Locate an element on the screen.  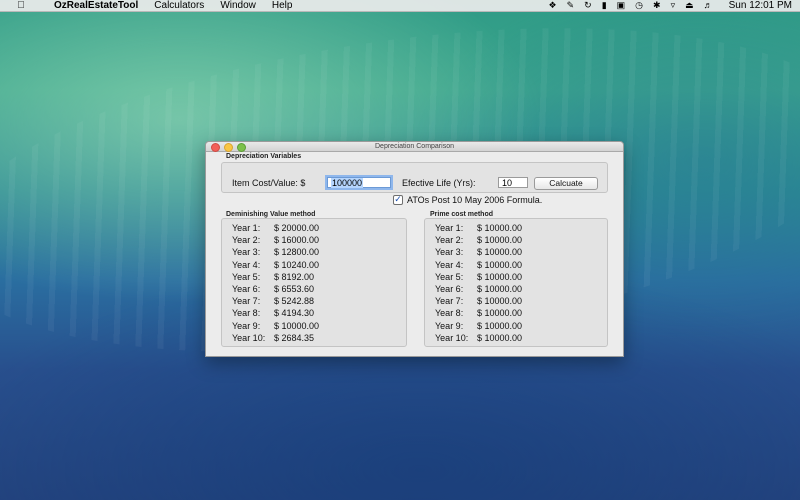
pc-row: Year 4: $ 10000.00 is located at coordinates (478, 265).